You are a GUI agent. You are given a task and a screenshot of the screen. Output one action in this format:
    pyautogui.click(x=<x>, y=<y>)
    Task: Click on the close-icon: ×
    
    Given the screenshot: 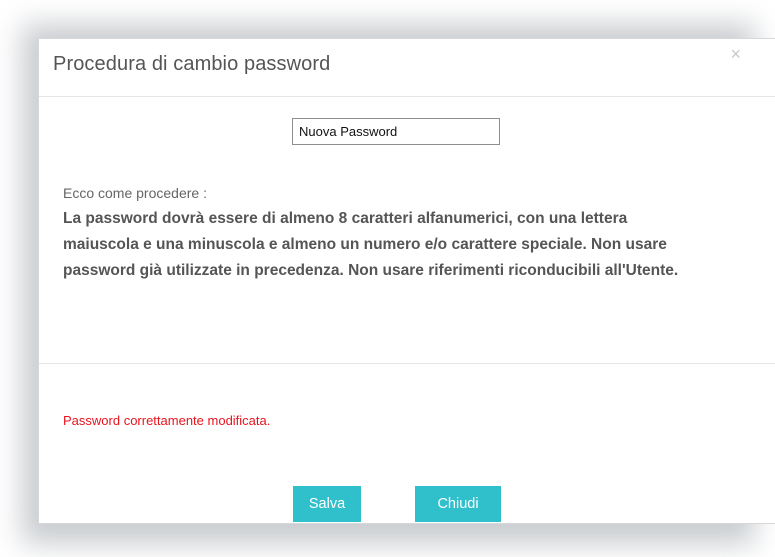 What is the action you would take?
    pyautogui.click(x=735, y=54)
    